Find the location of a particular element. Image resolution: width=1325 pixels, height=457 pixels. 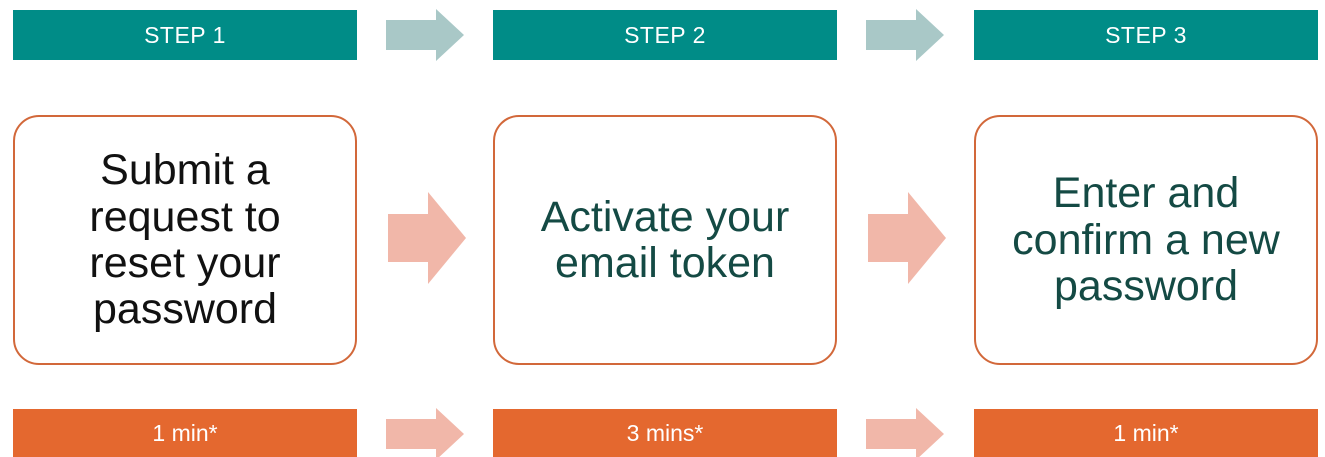

step-2-card: Activate your email token is located at coordinates (665, 240).